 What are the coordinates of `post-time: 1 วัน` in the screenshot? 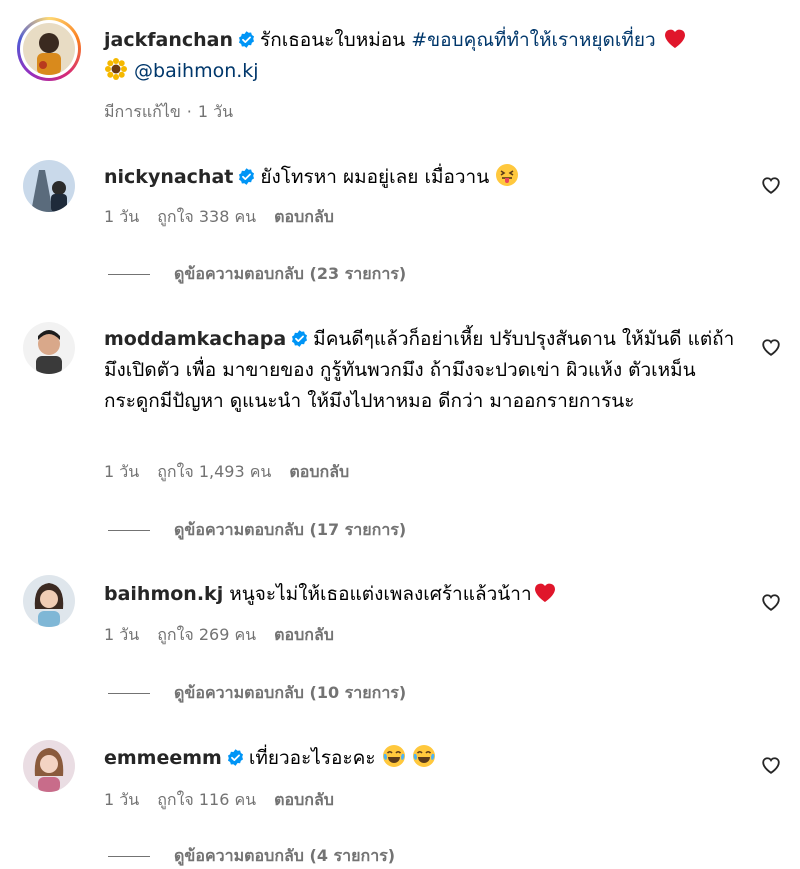 It's located at (215, 111).